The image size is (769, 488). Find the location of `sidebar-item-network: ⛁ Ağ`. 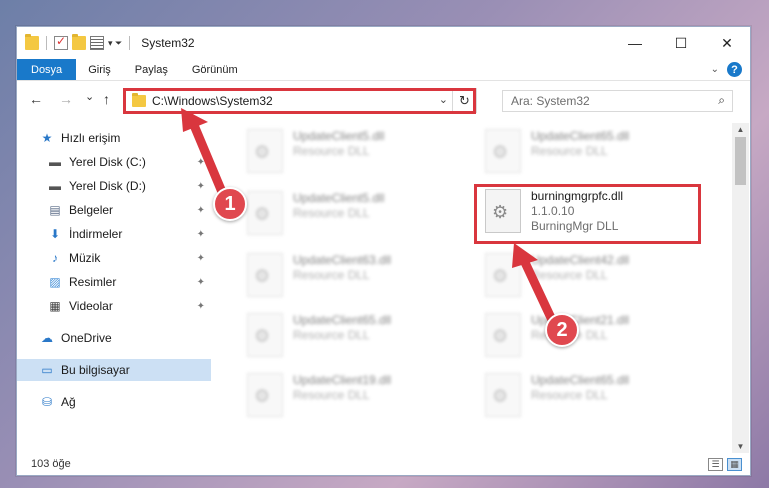

sidebar-item-network: ⛁ Ağ is located at coordinates (114, 402).